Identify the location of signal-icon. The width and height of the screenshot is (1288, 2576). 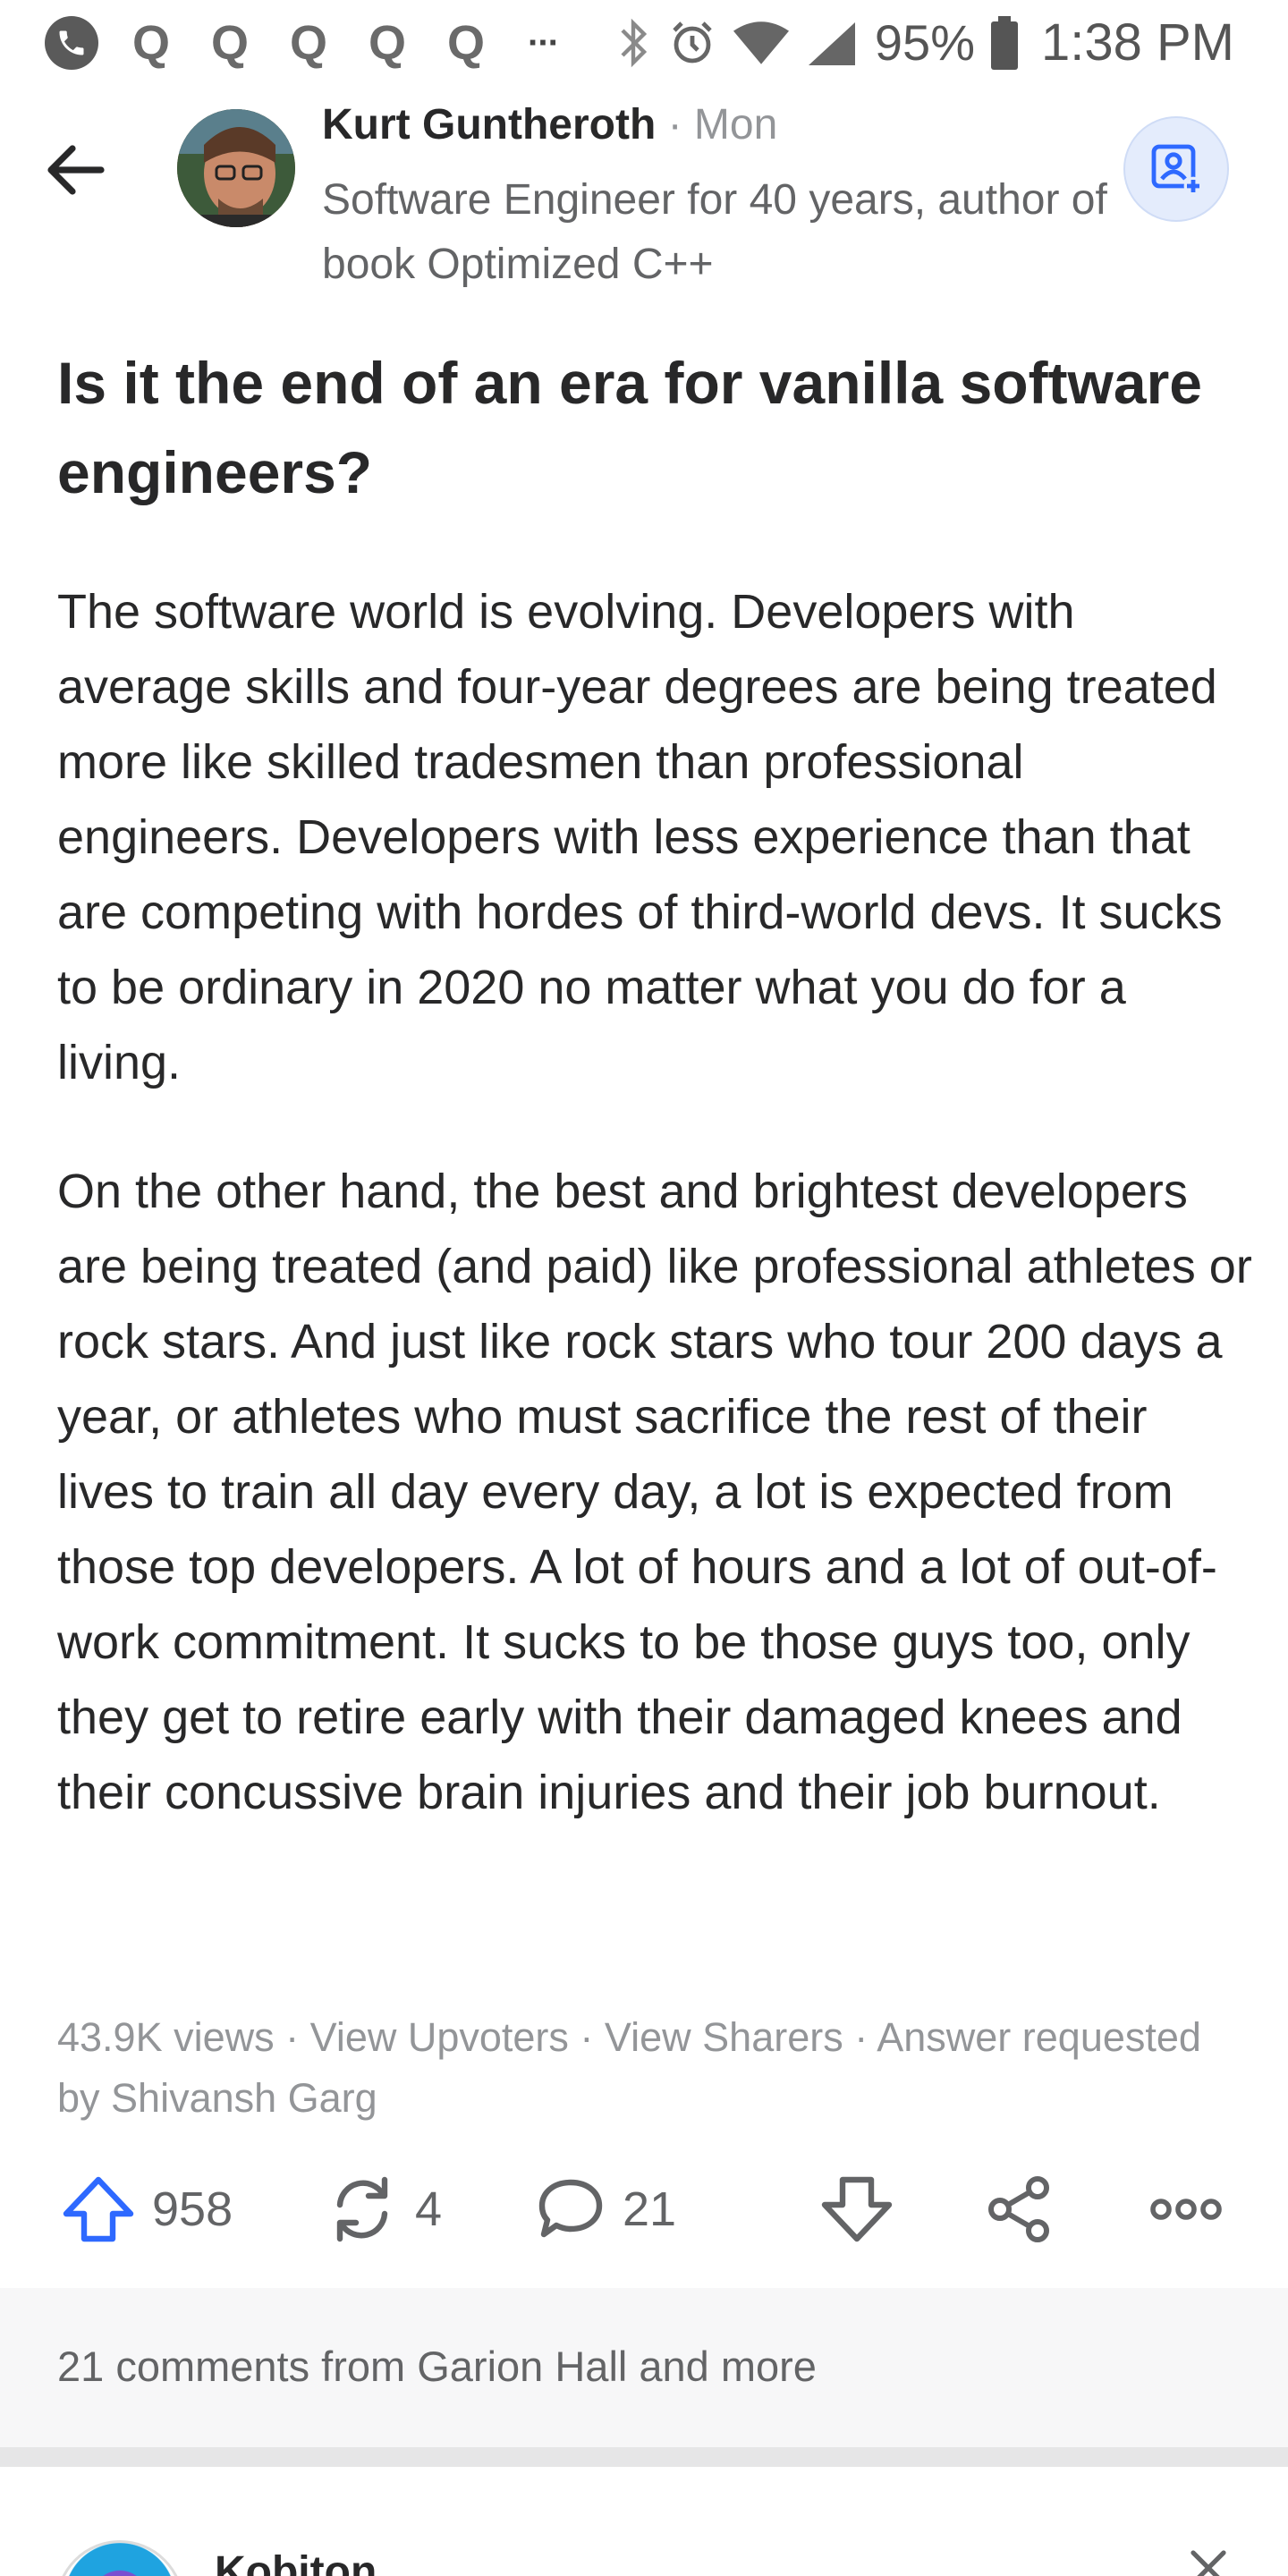
(831, 43).